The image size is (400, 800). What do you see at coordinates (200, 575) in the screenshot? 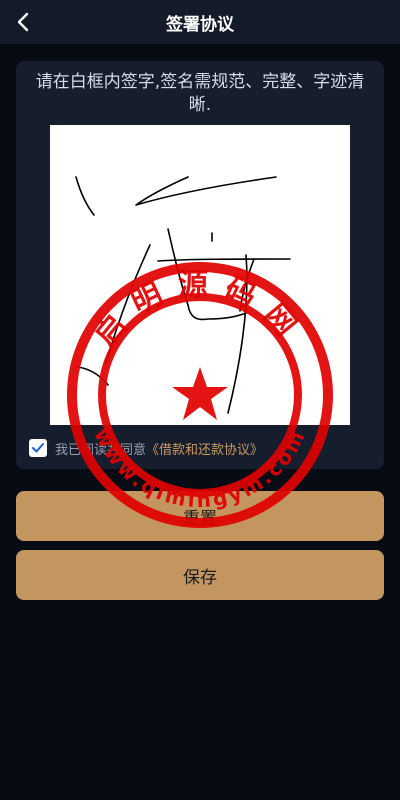
I see `save-button: 保存` at bounding box center [200, 575].